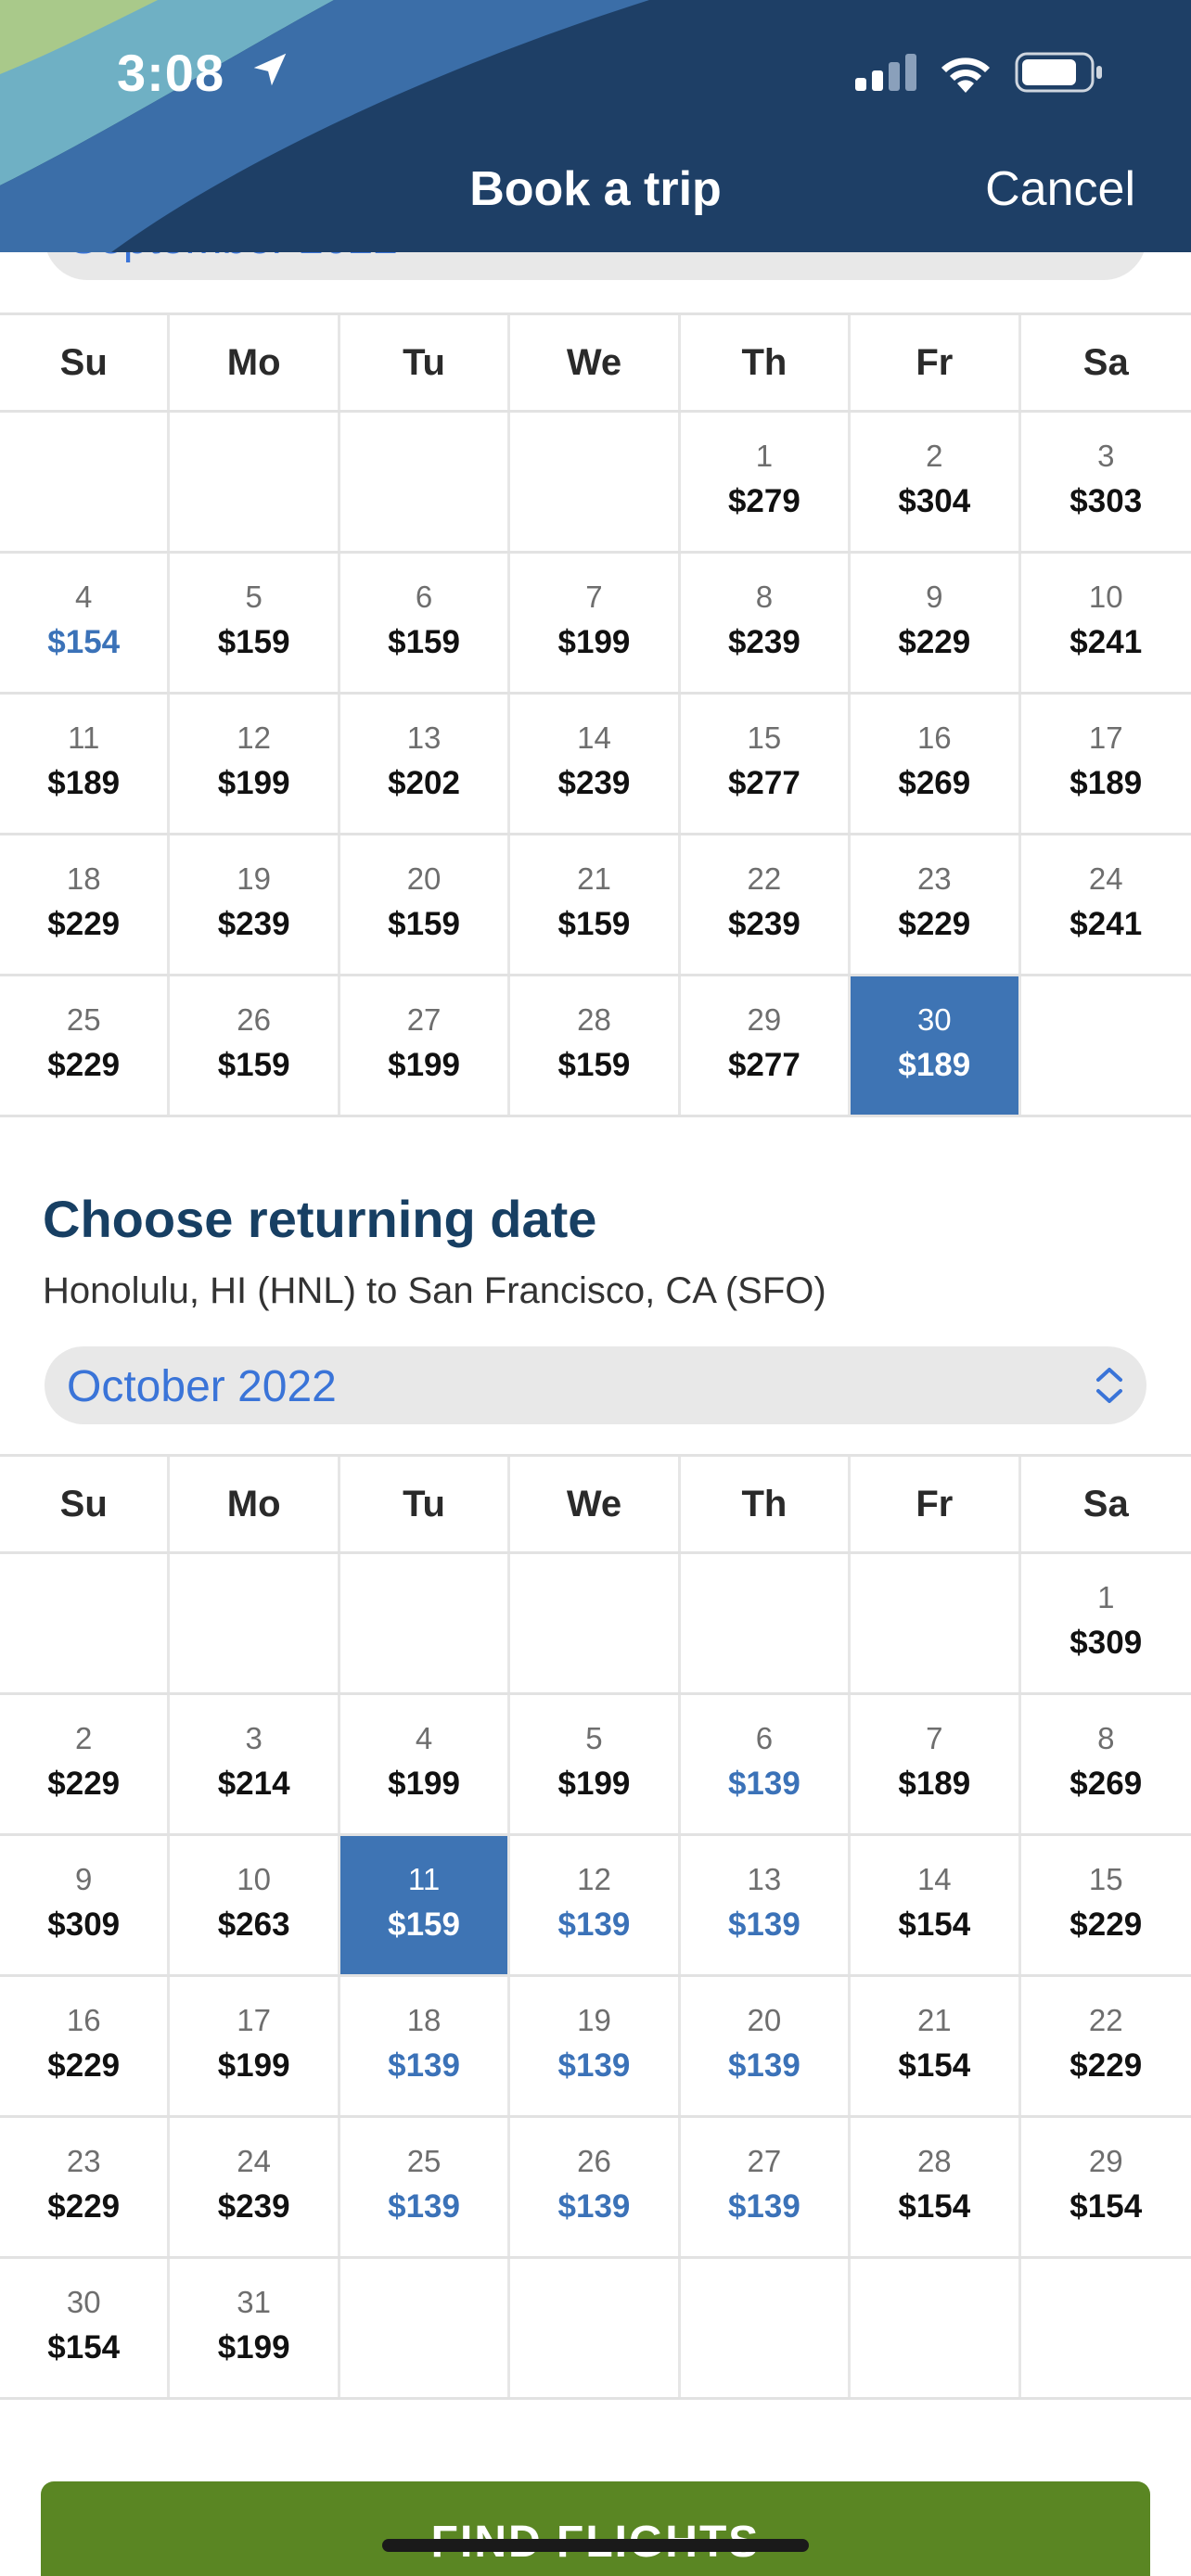  What do you see at coordinates (255, 904) in the screenshot?
I see `calendar-day: 19 $239` at bounding box center [255, 904].